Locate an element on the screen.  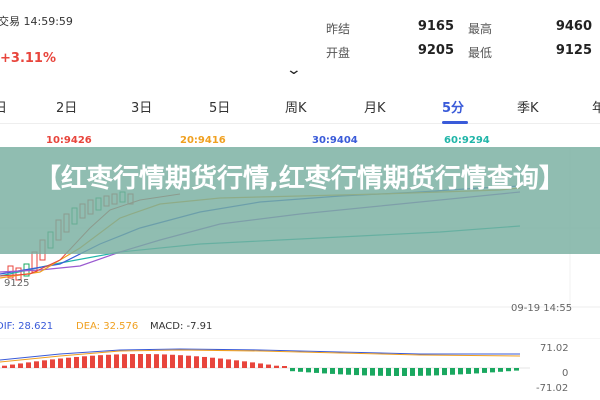
macd-bars-group is located at coordinates (260, 365).